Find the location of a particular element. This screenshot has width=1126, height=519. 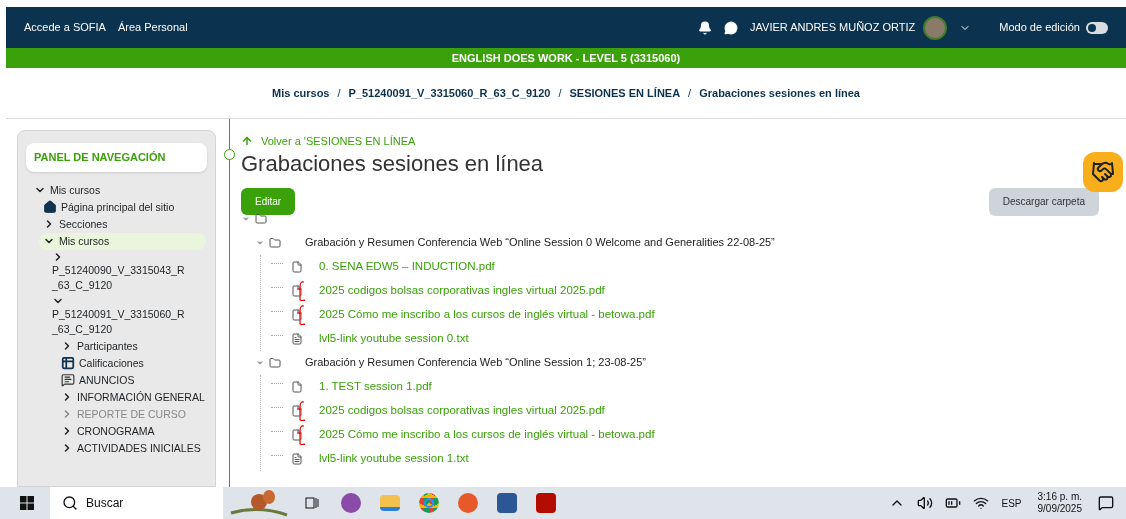

nav-item: ANUNCIOS is located at coordinates (107, 380).